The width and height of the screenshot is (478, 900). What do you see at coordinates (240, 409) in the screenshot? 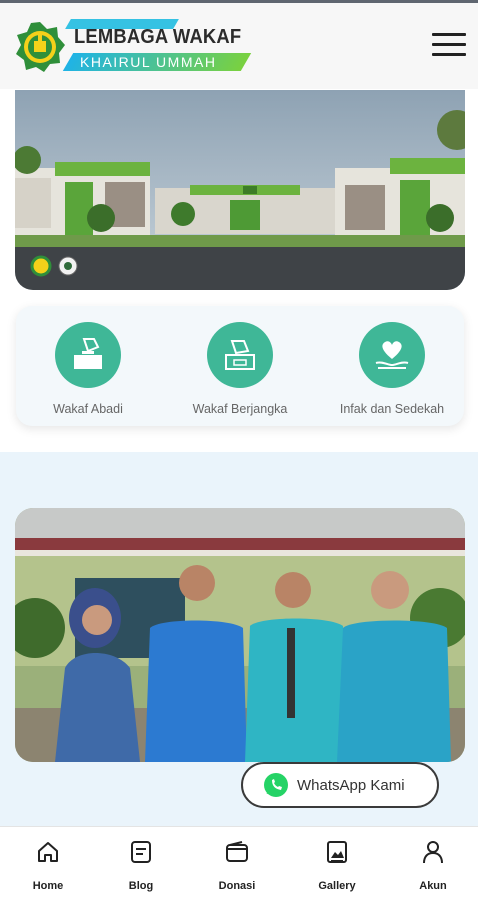
I see `service-label: Wakaf Berjangka` at bounding box center [240, 409].